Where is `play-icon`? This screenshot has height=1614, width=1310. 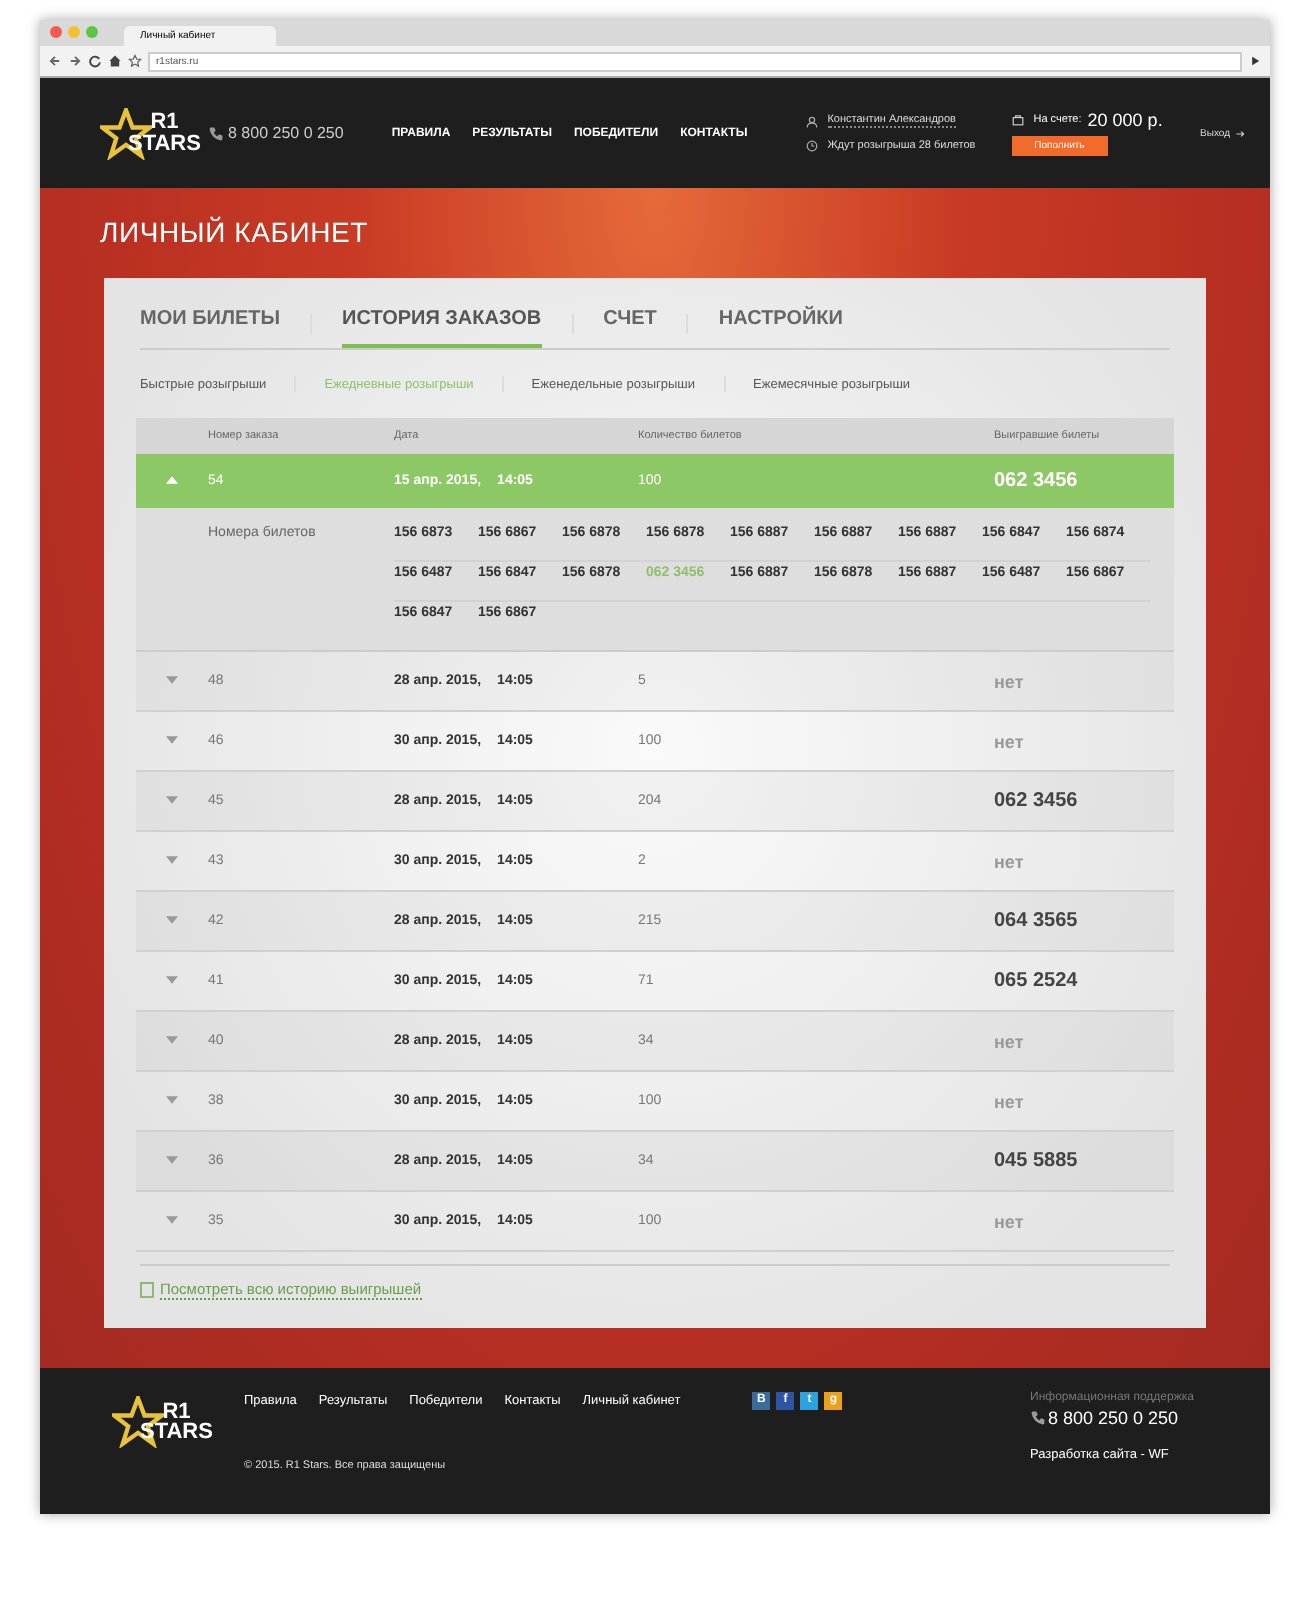
play-icon is located at coordinates (1255, 61).